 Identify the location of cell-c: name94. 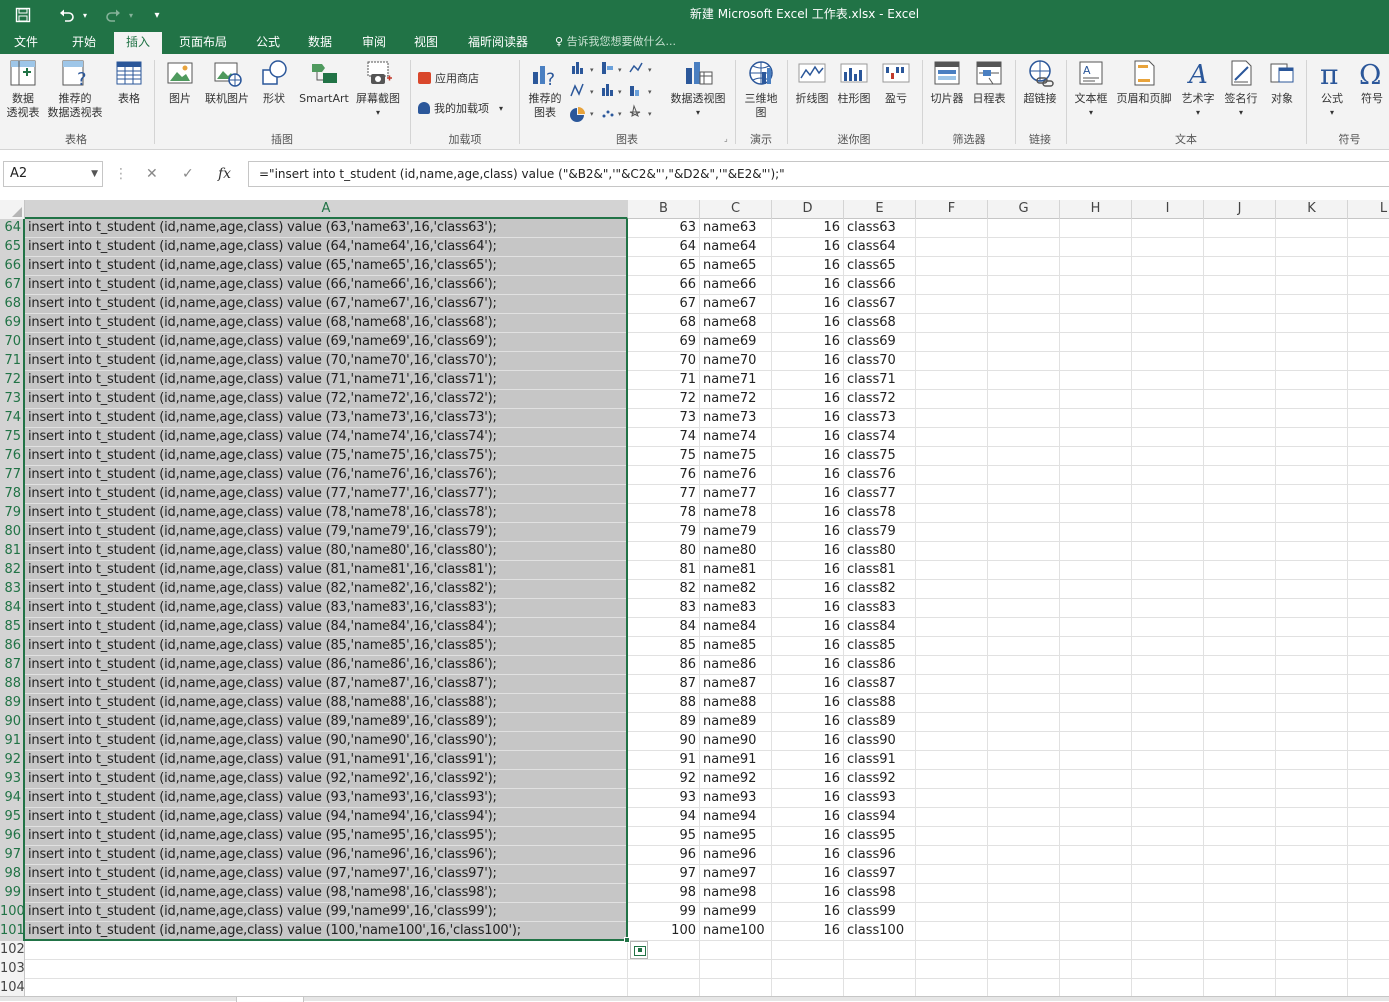
(736, 817).